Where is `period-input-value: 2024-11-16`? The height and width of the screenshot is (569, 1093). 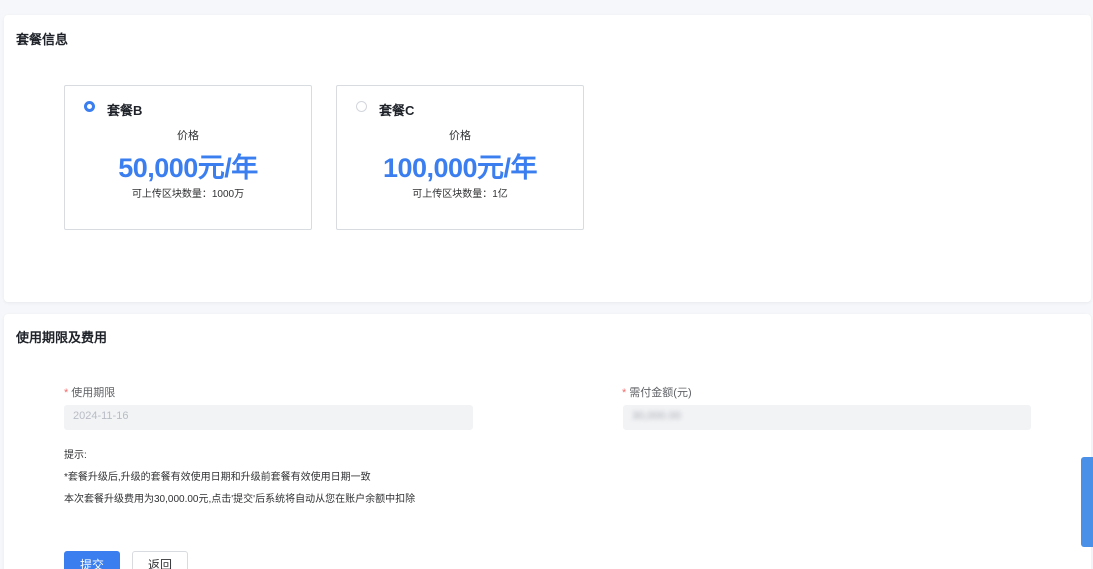 period-input-value: 2024-11-16 is located at coordinates (101, 416).